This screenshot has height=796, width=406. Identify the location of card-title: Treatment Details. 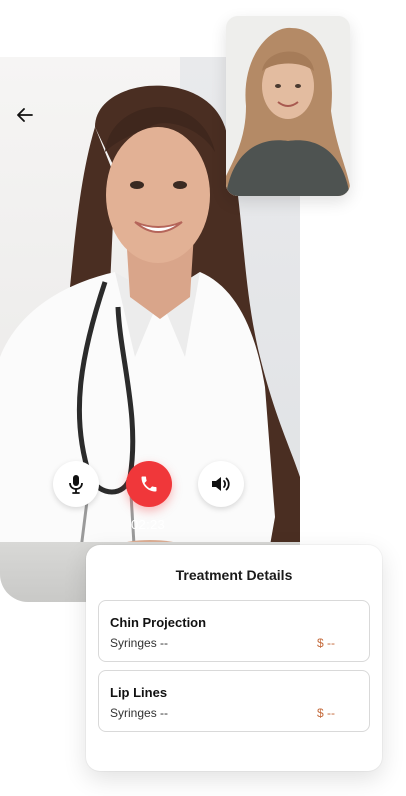
(234, 575).